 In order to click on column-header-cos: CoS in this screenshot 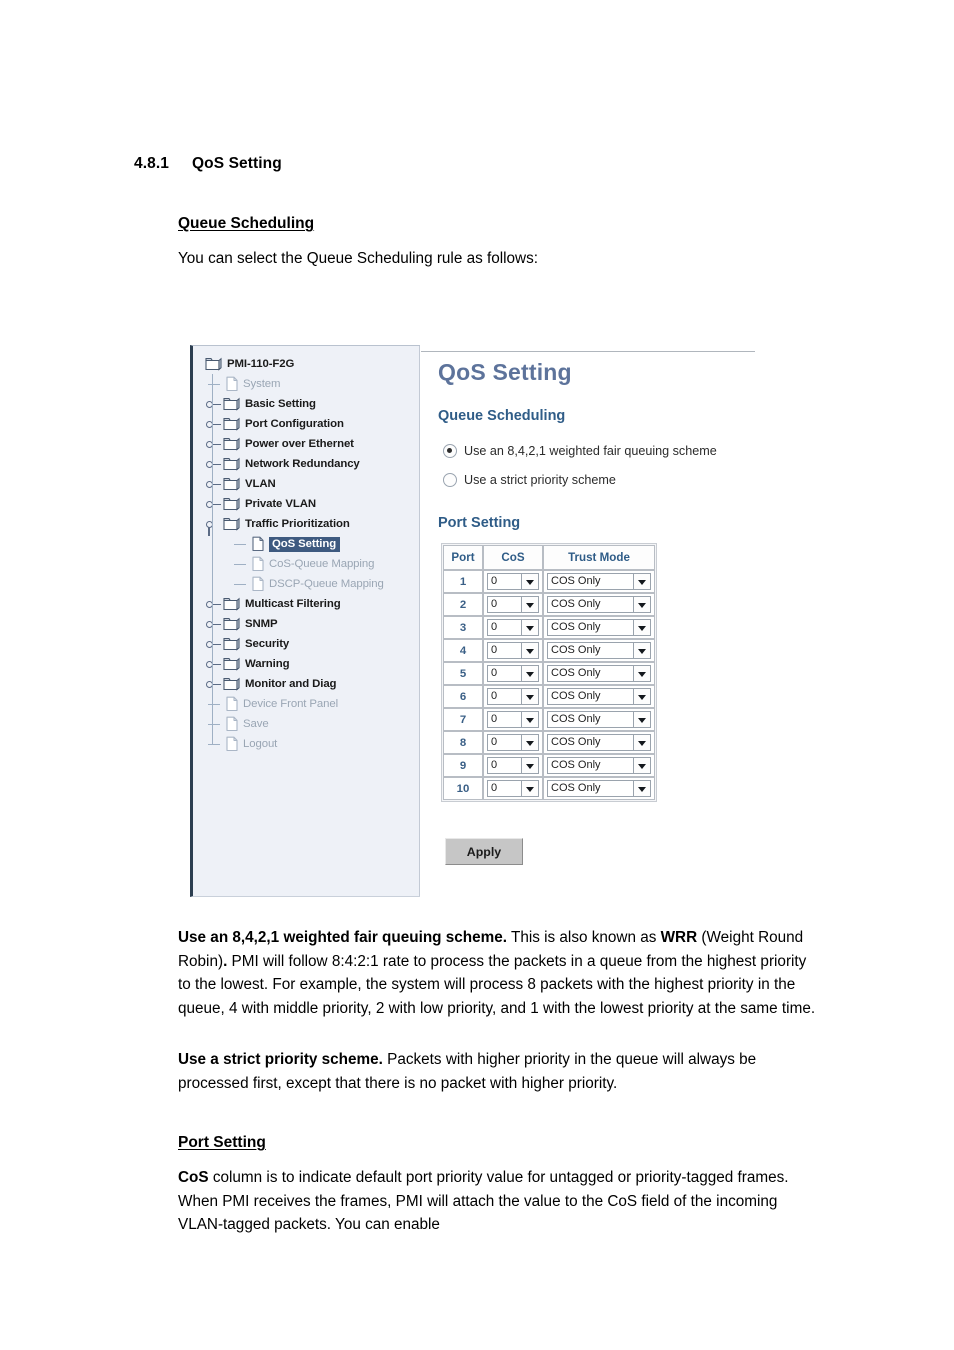, I will do `click(513, 557)`.